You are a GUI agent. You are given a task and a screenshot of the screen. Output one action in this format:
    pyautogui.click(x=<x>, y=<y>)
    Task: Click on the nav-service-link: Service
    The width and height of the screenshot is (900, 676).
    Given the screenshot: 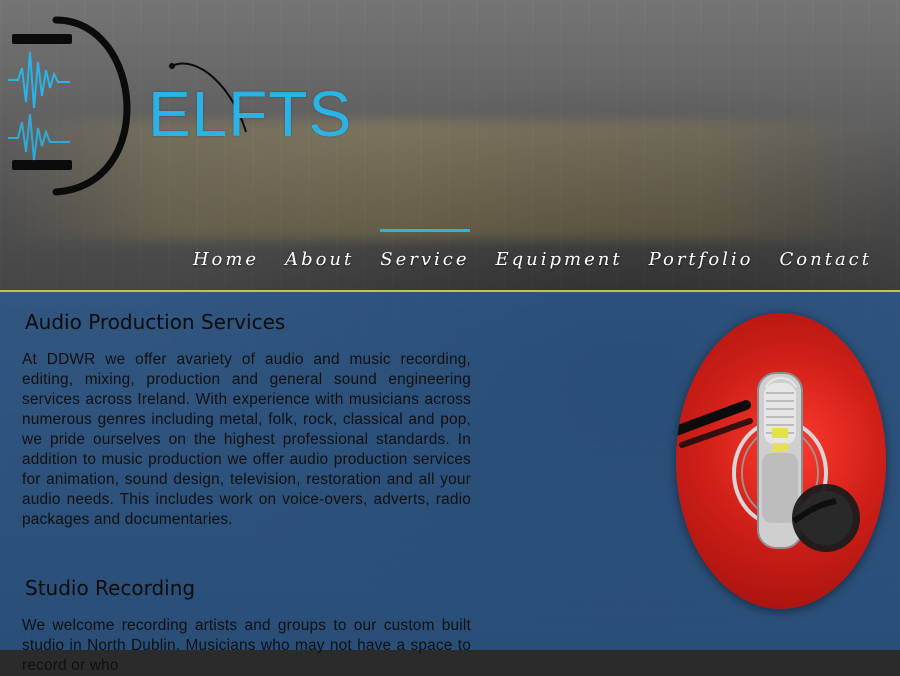 What is the action you would take?
    pyautogui.click(x=425, y=250)
    